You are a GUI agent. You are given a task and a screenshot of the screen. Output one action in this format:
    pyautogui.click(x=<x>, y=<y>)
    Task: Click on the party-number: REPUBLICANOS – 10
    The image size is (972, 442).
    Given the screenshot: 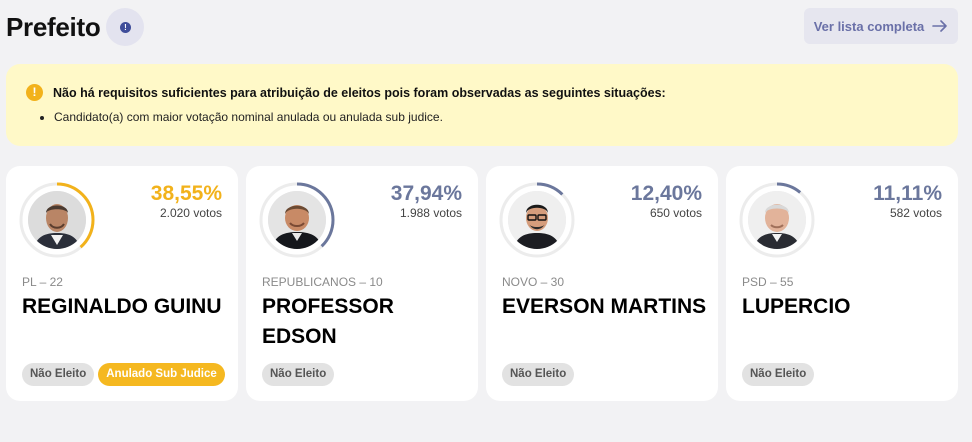 What is the action you would take?
    pyautogui.click(x=322, y=282)
    